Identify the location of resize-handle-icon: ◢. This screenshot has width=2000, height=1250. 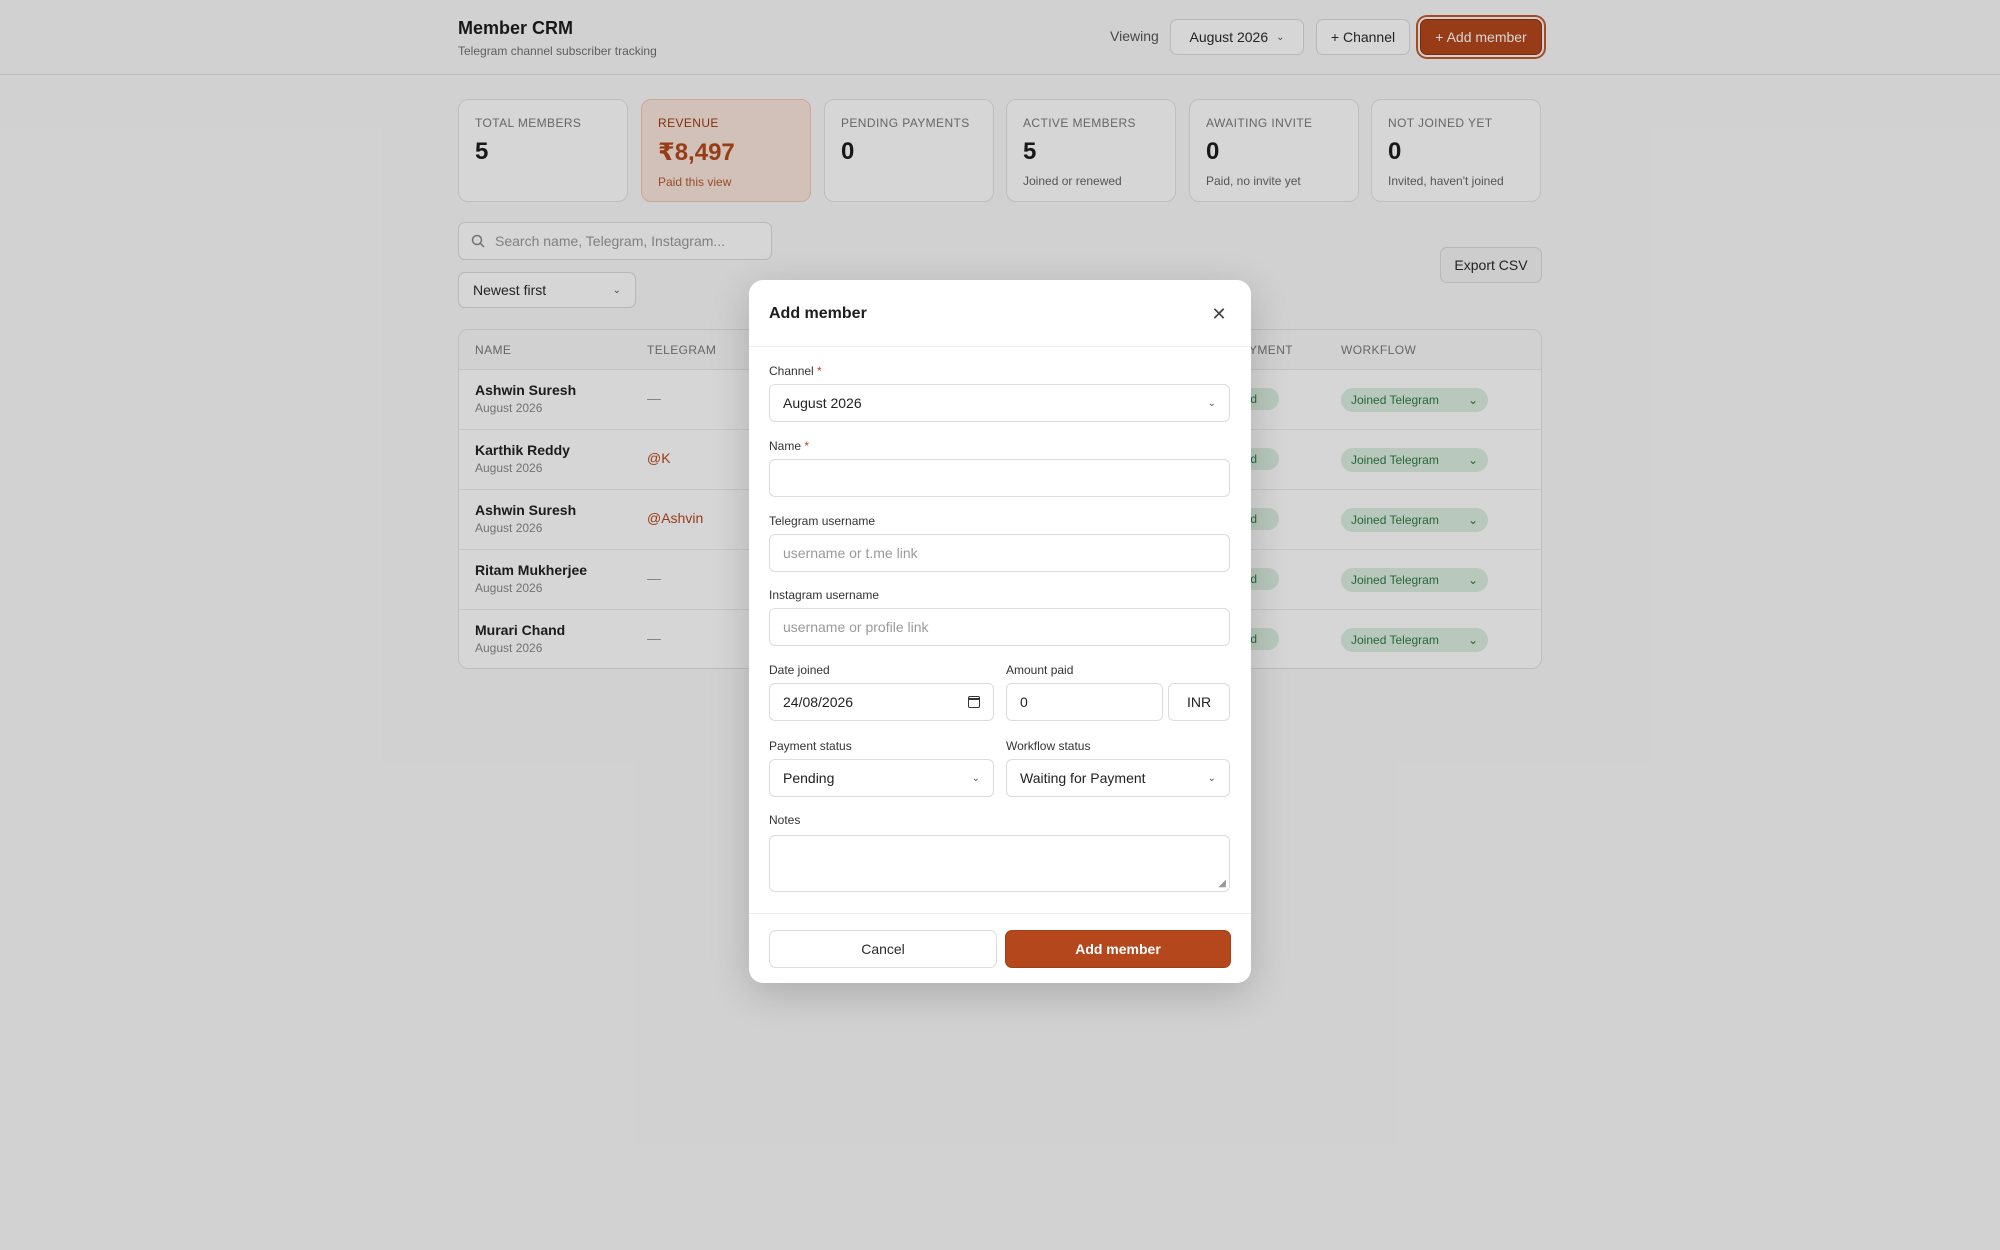
(1222, 883).